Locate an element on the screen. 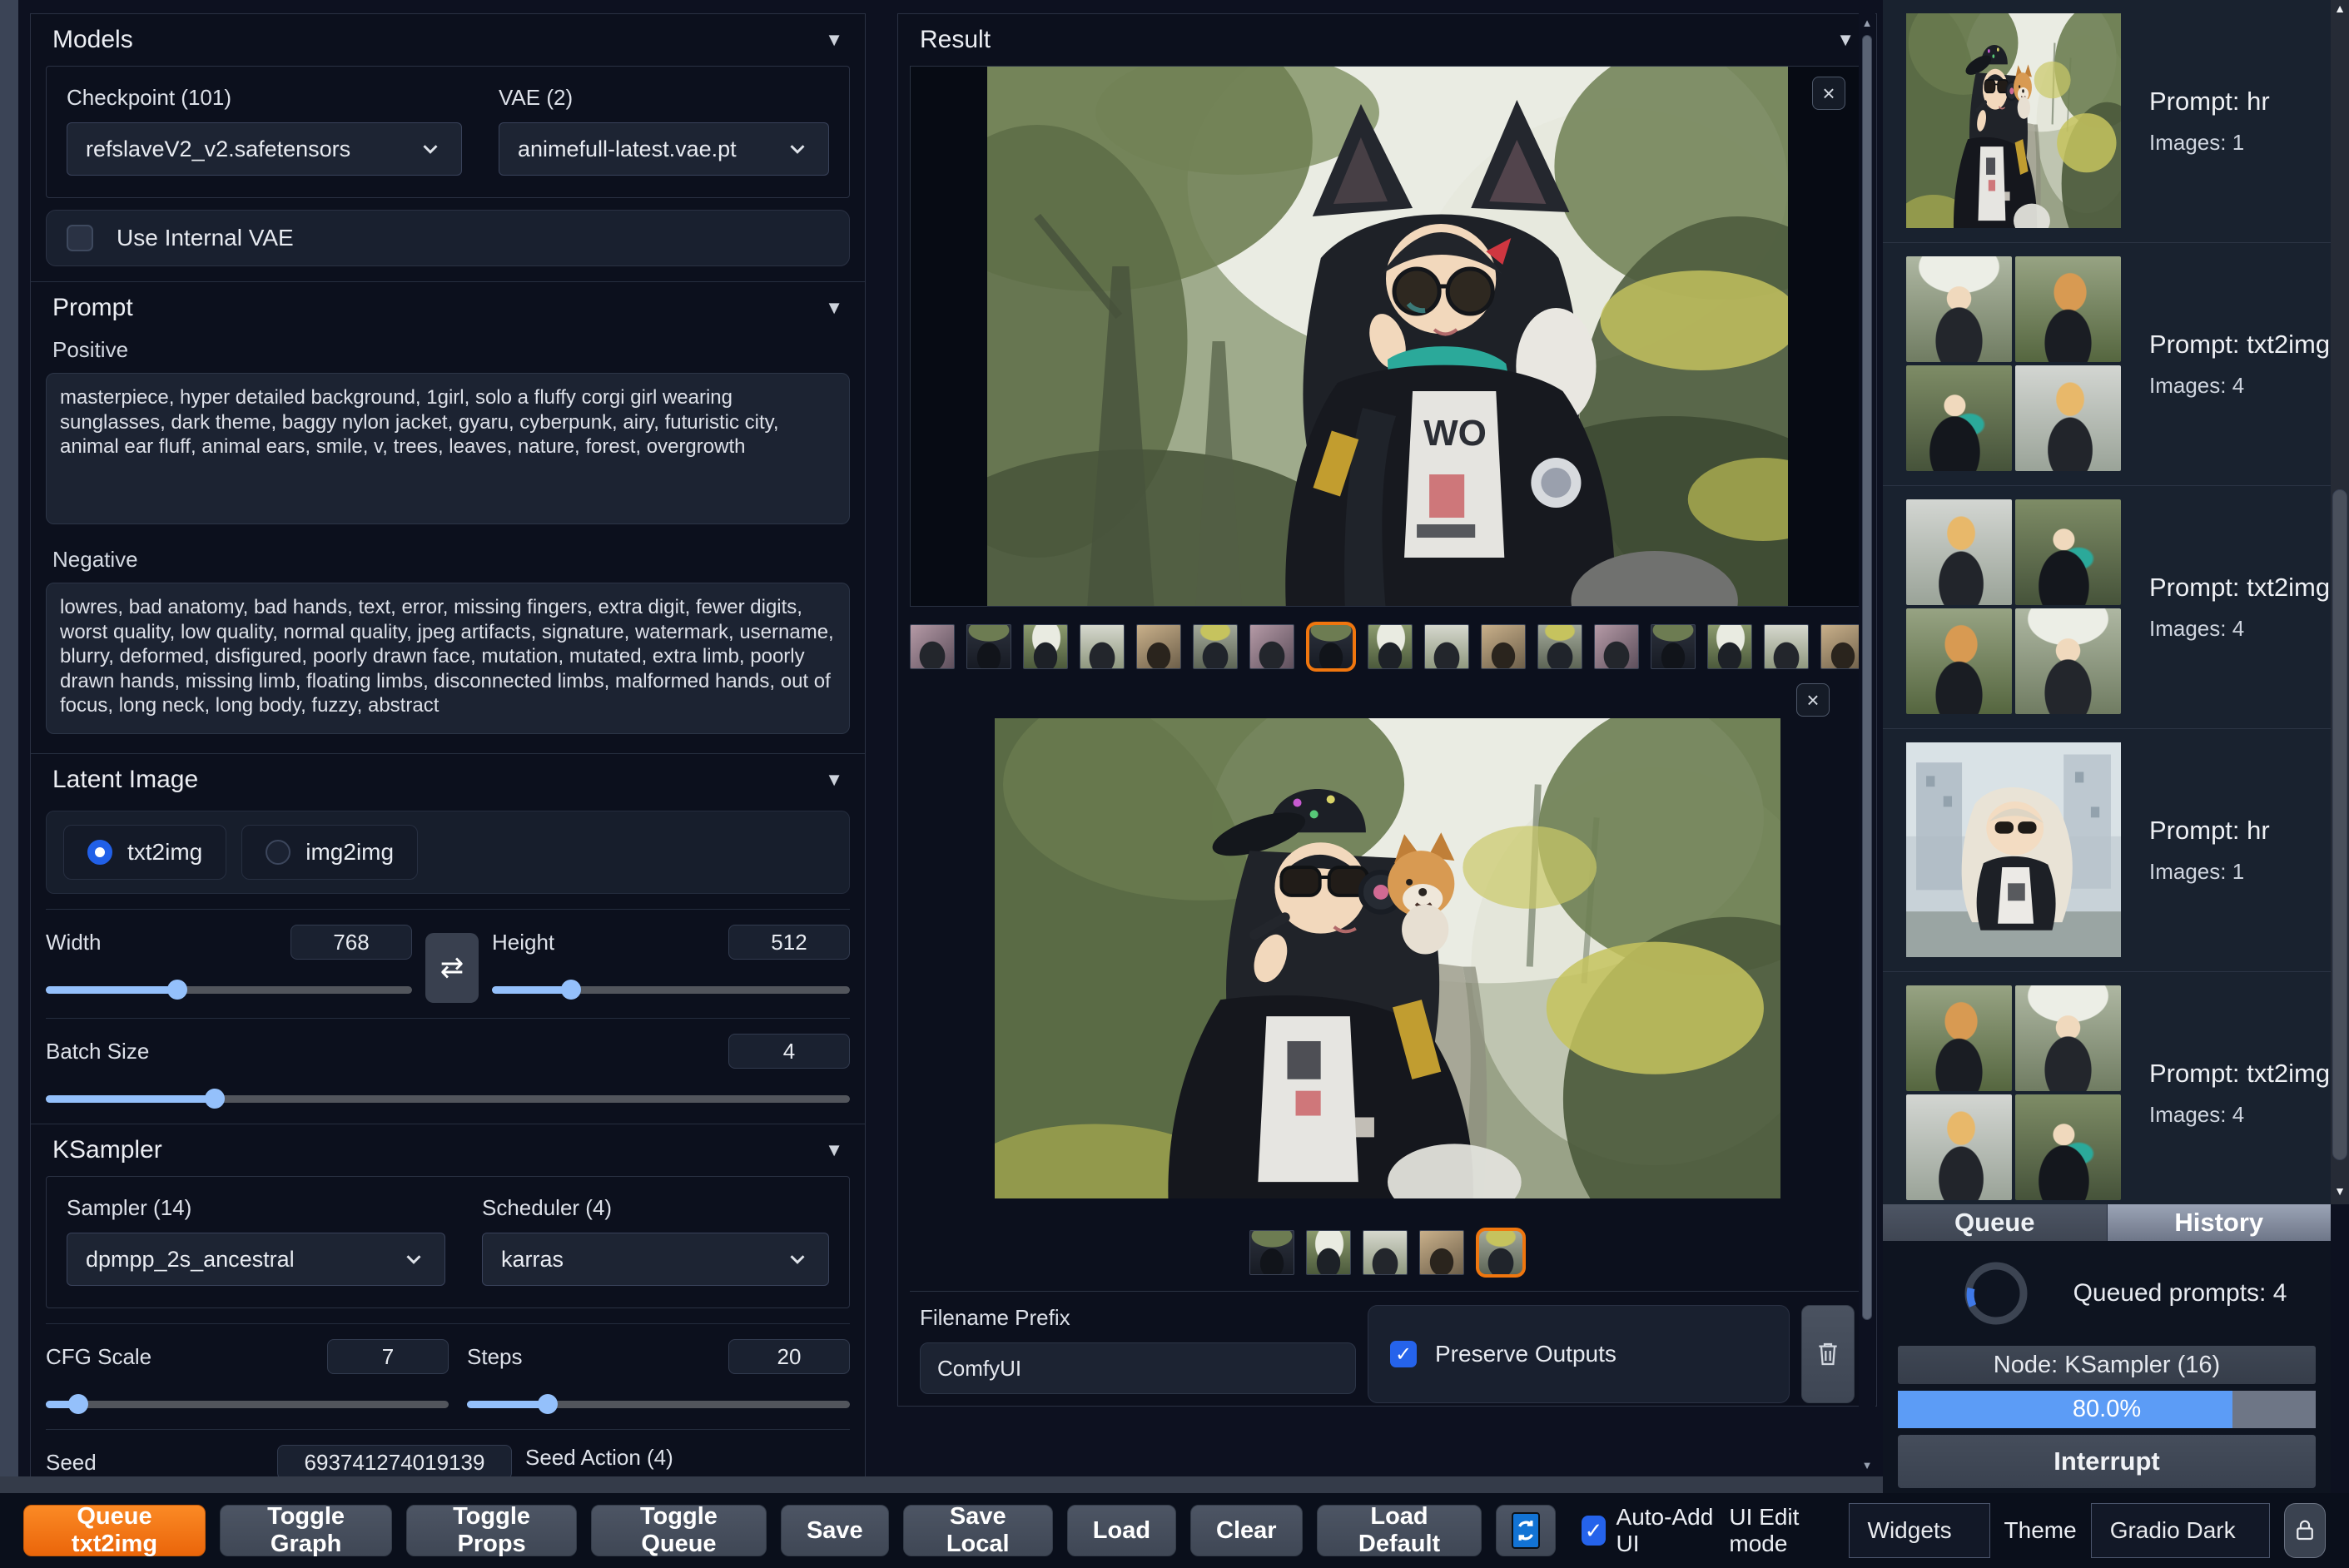 This screenshot has height=1568, width=2349. seed-value: 693741274019139 is located at coordinates (394, 1460).